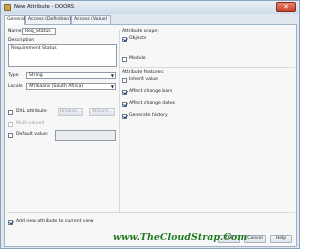 The width and height of the screenshot is (320, 249). What do you see at coordinates (143, 72) in the screenshot?
I see `attribute-features-heading: Attribute features:` at bounding box center [143, 72].